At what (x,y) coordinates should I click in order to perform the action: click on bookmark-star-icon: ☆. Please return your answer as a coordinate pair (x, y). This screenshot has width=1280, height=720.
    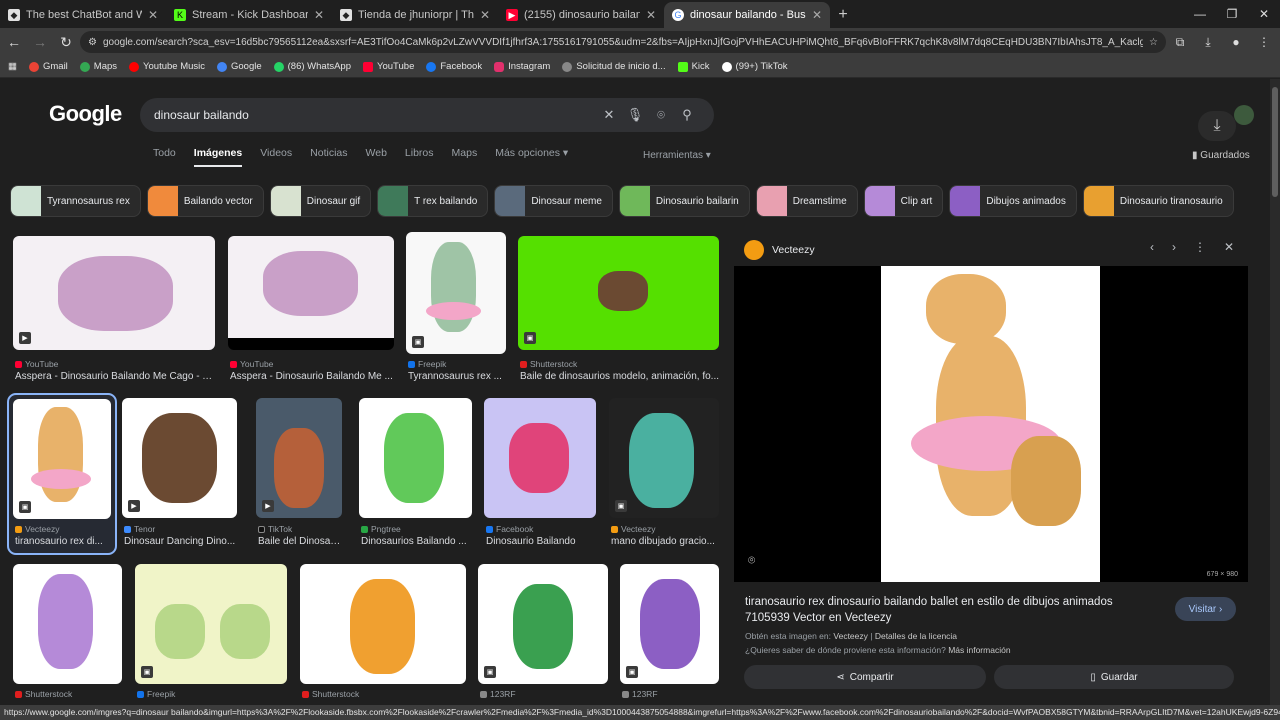
    Looking at the image, I should click on (1153, 42).